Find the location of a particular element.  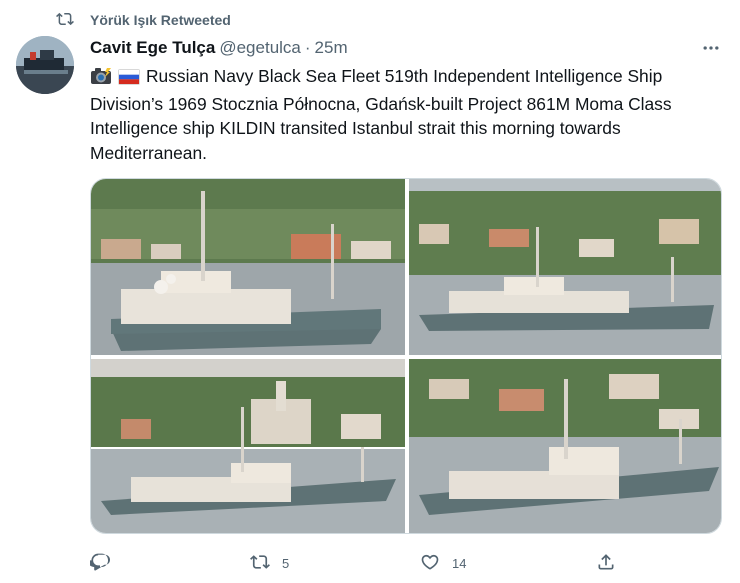

more-options-icon is located at coordinates (711, 48).